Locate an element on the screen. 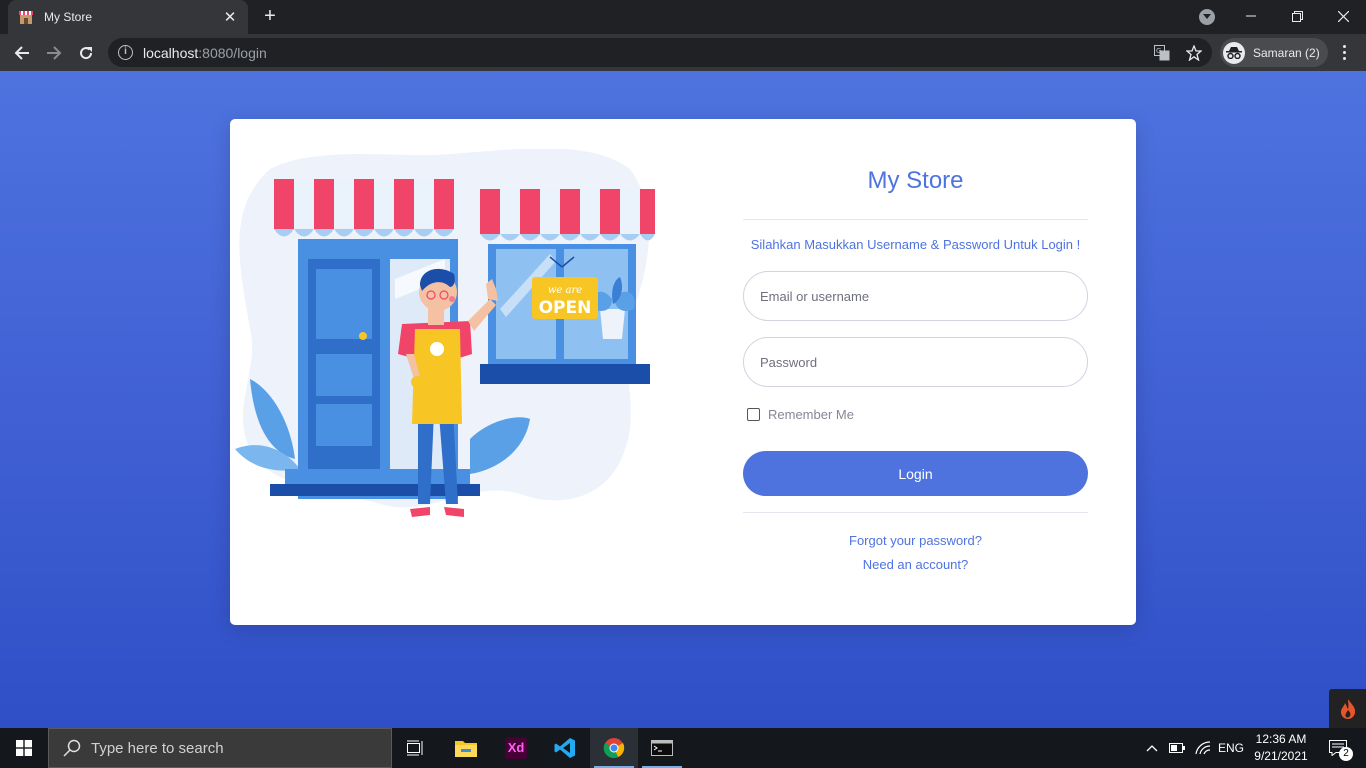 Image resolution: width=1366 pixels, height=768 pixels. sign-text-open: OPEN is located at coordinates (565, 308).